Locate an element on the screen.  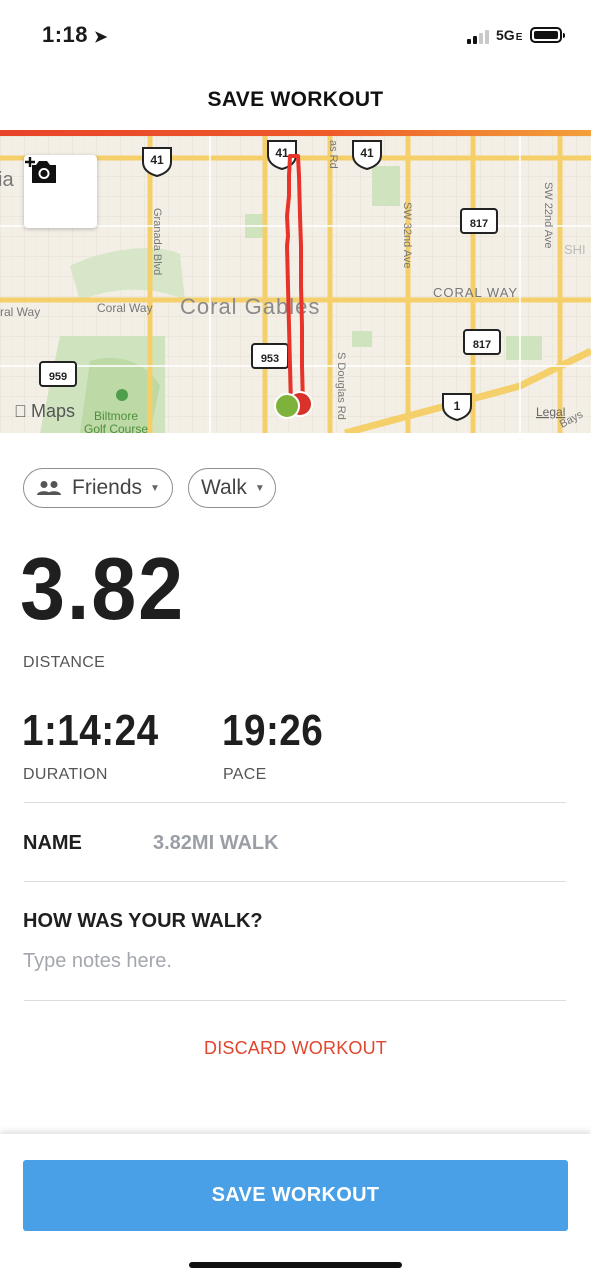
app-header: SAVE WORKOUT is located at coordinates (295, 99).